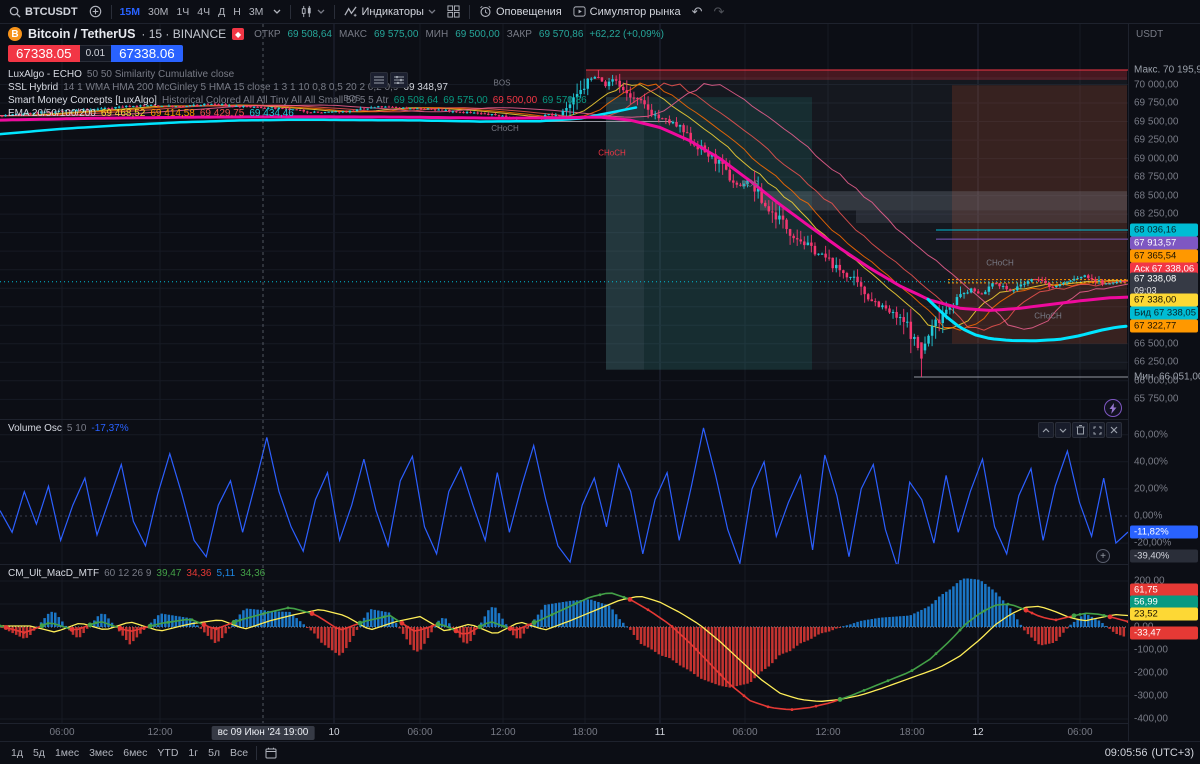 Image resolution: width=1200 pixels, height=764 pixels. What do you see at coordinates (39, 753) in the screenshot?
I see `range-5д: 5д` at bounding box center [39, 753].